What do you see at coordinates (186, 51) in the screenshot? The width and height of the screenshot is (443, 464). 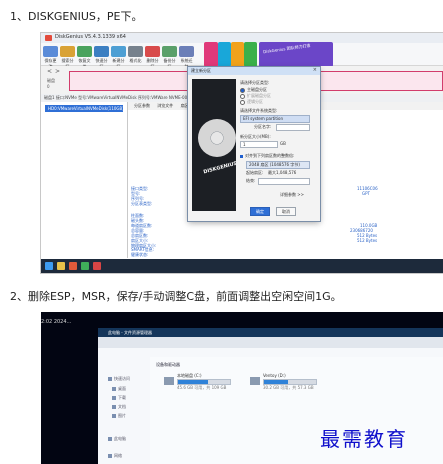 I see `system-migrate-icon` at bounding box center [186, 51].